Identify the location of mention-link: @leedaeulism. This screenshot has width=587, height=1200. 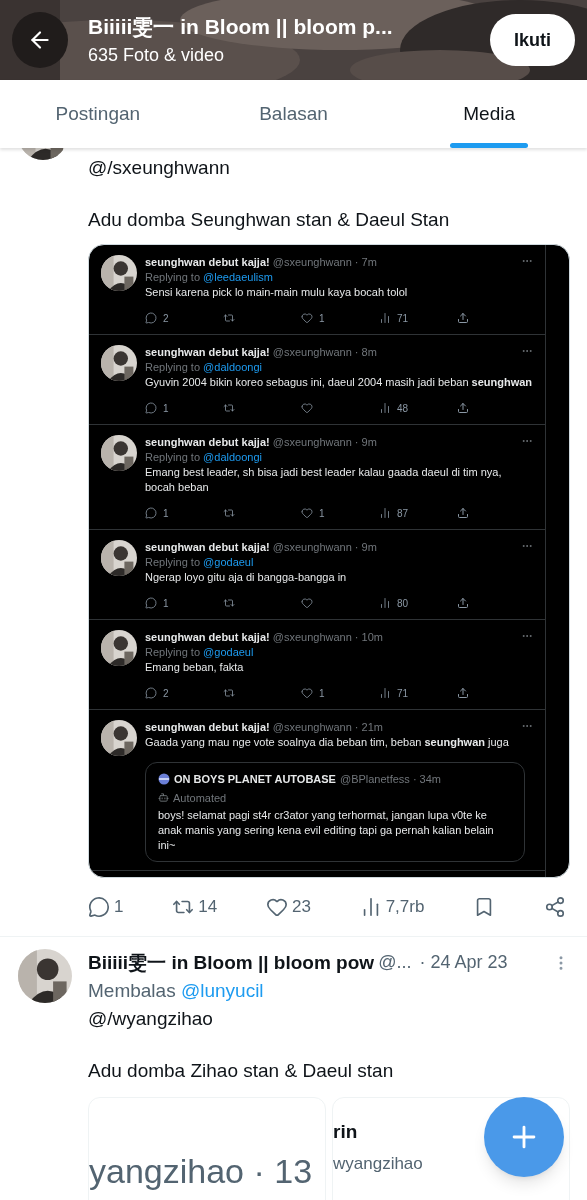
(238, 277).